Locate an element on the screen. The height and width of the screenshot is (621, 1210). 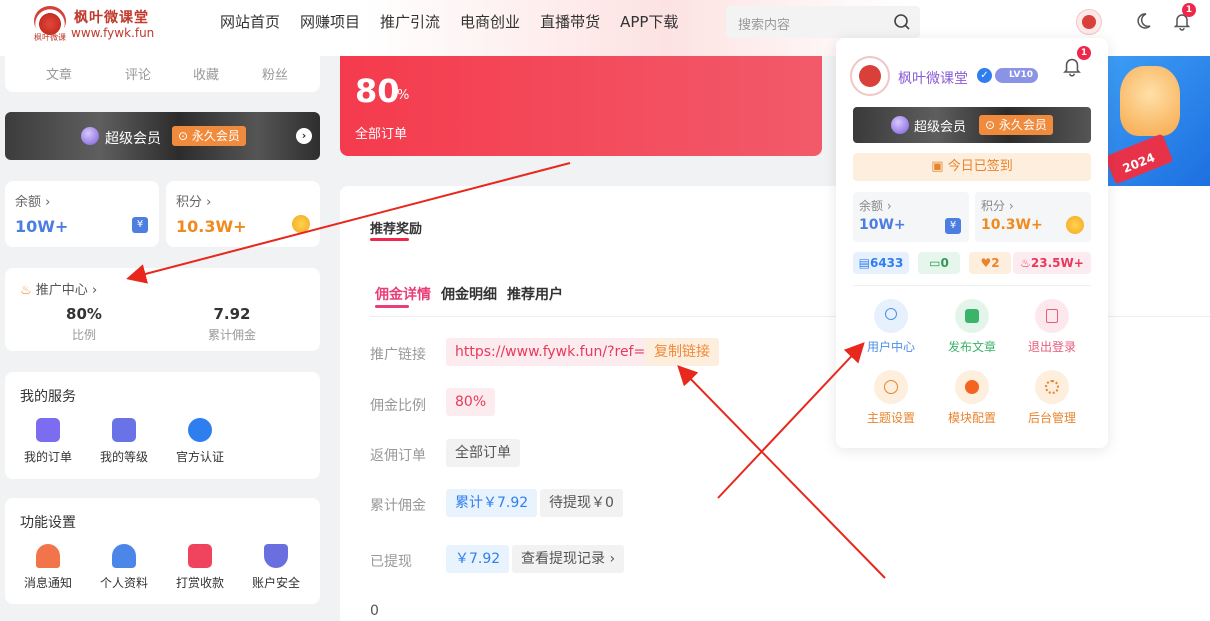
checkin-button: ▣ 今日已签到 is located at coordinates (972, 167).